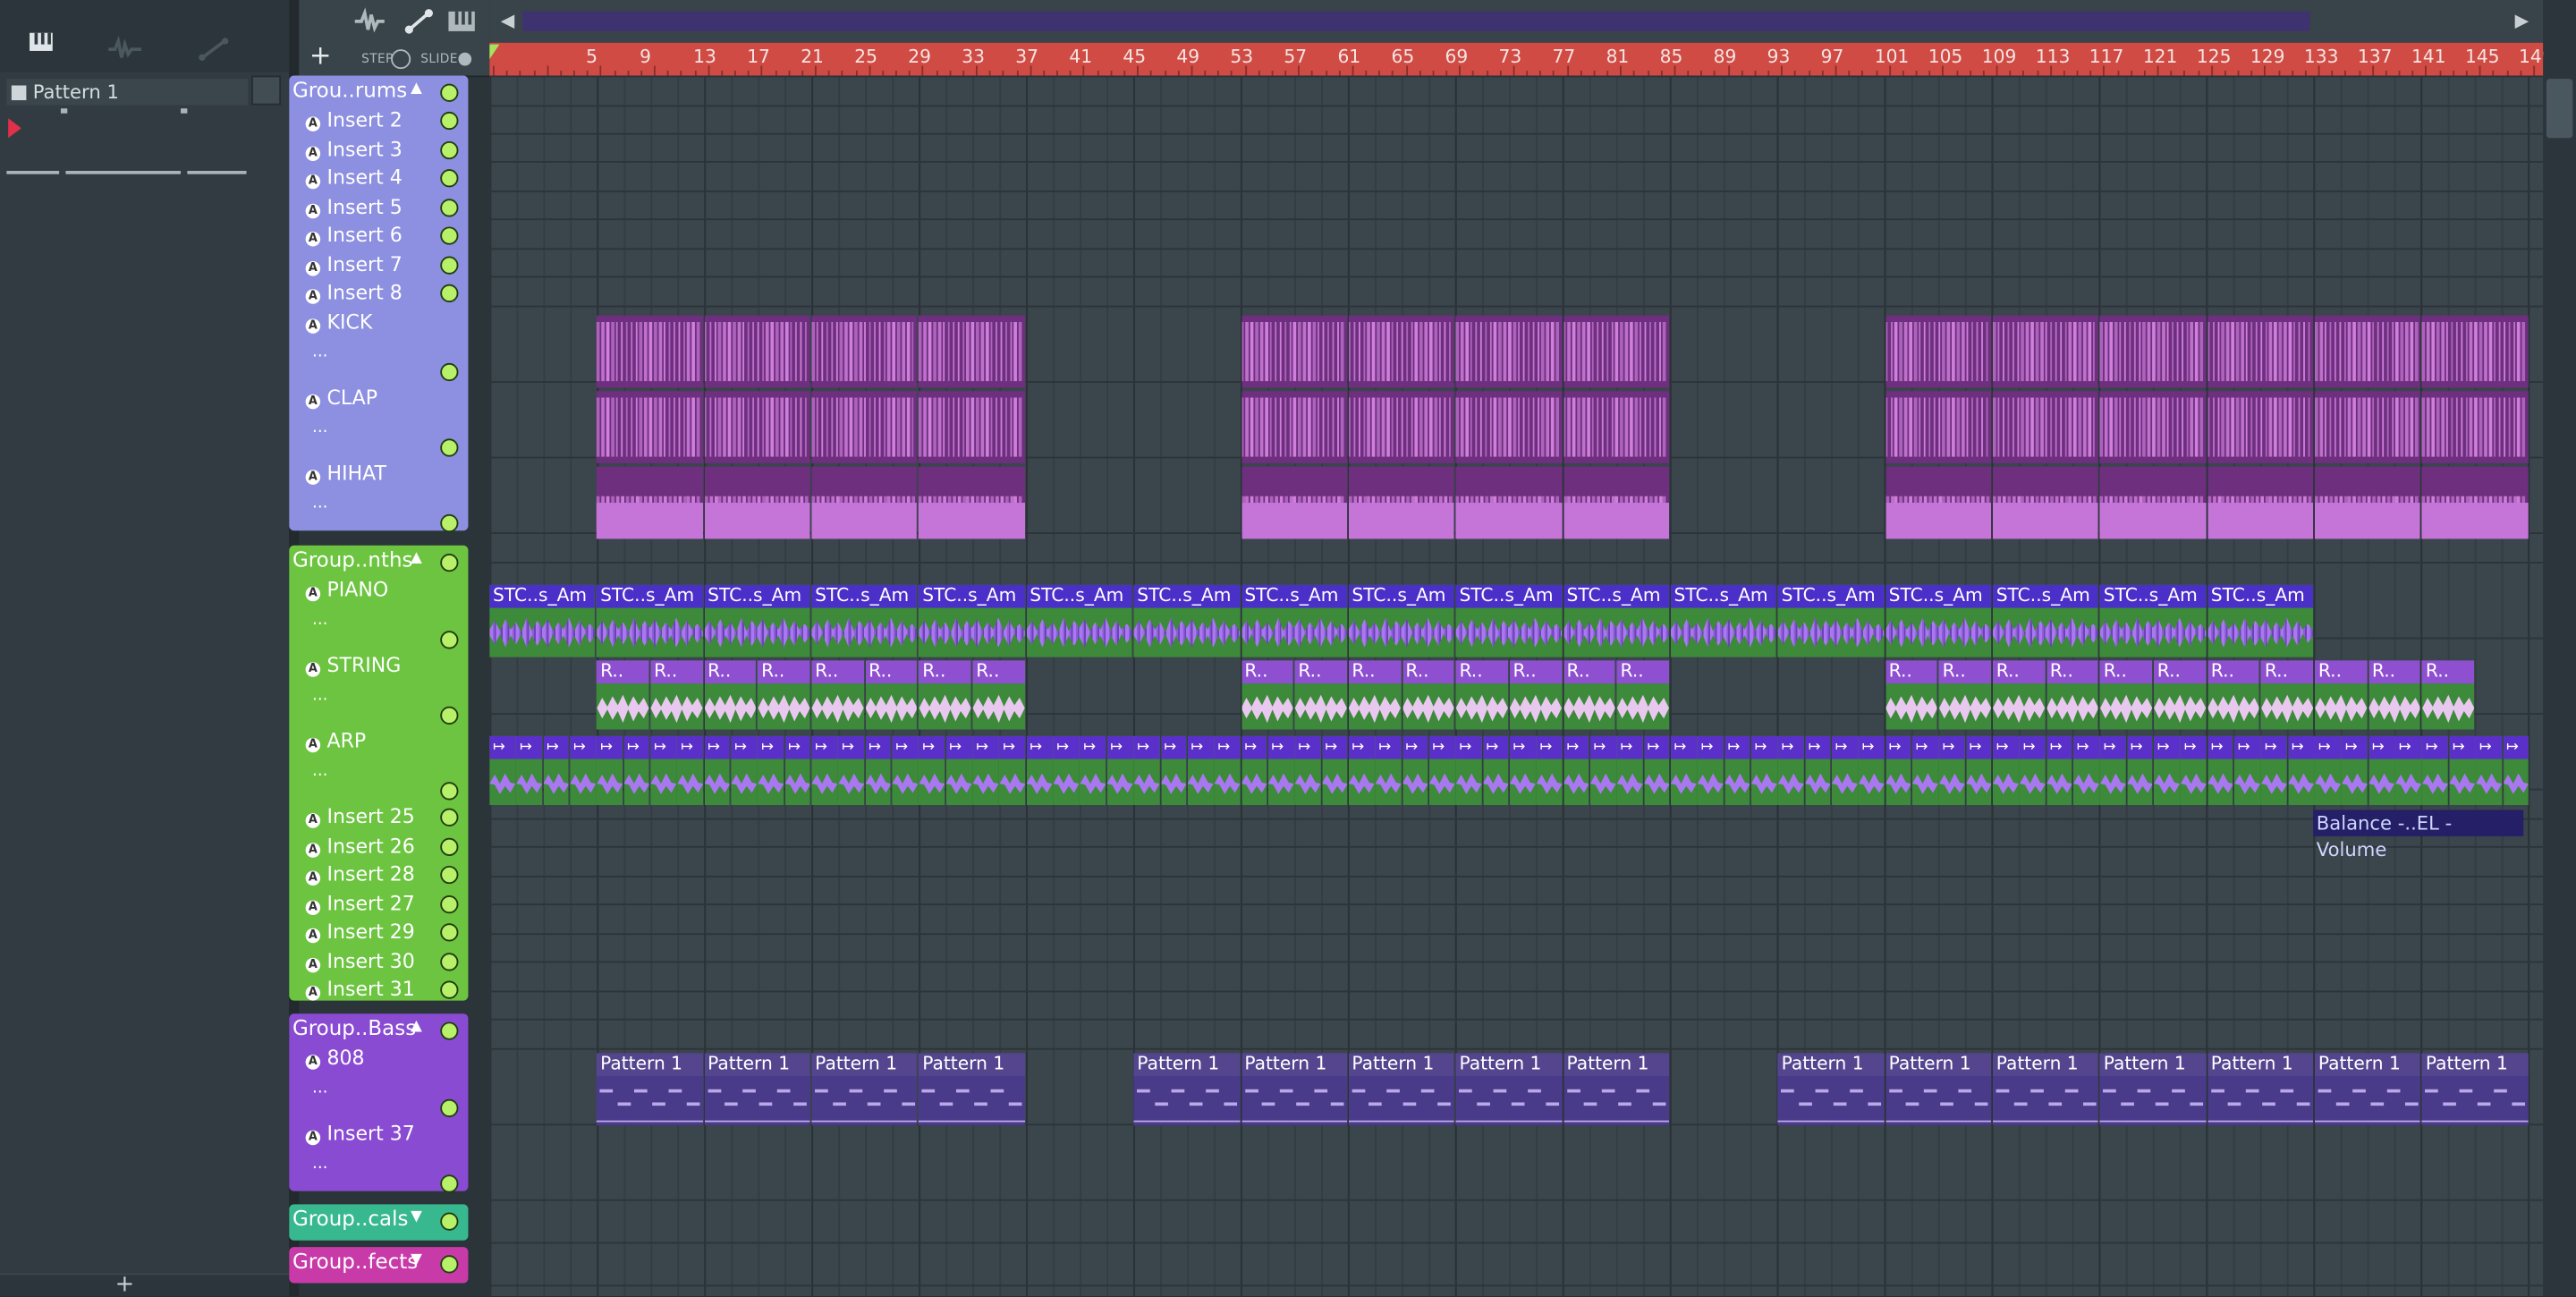  I want to click on track-name: A 808, so click(335, 1058).